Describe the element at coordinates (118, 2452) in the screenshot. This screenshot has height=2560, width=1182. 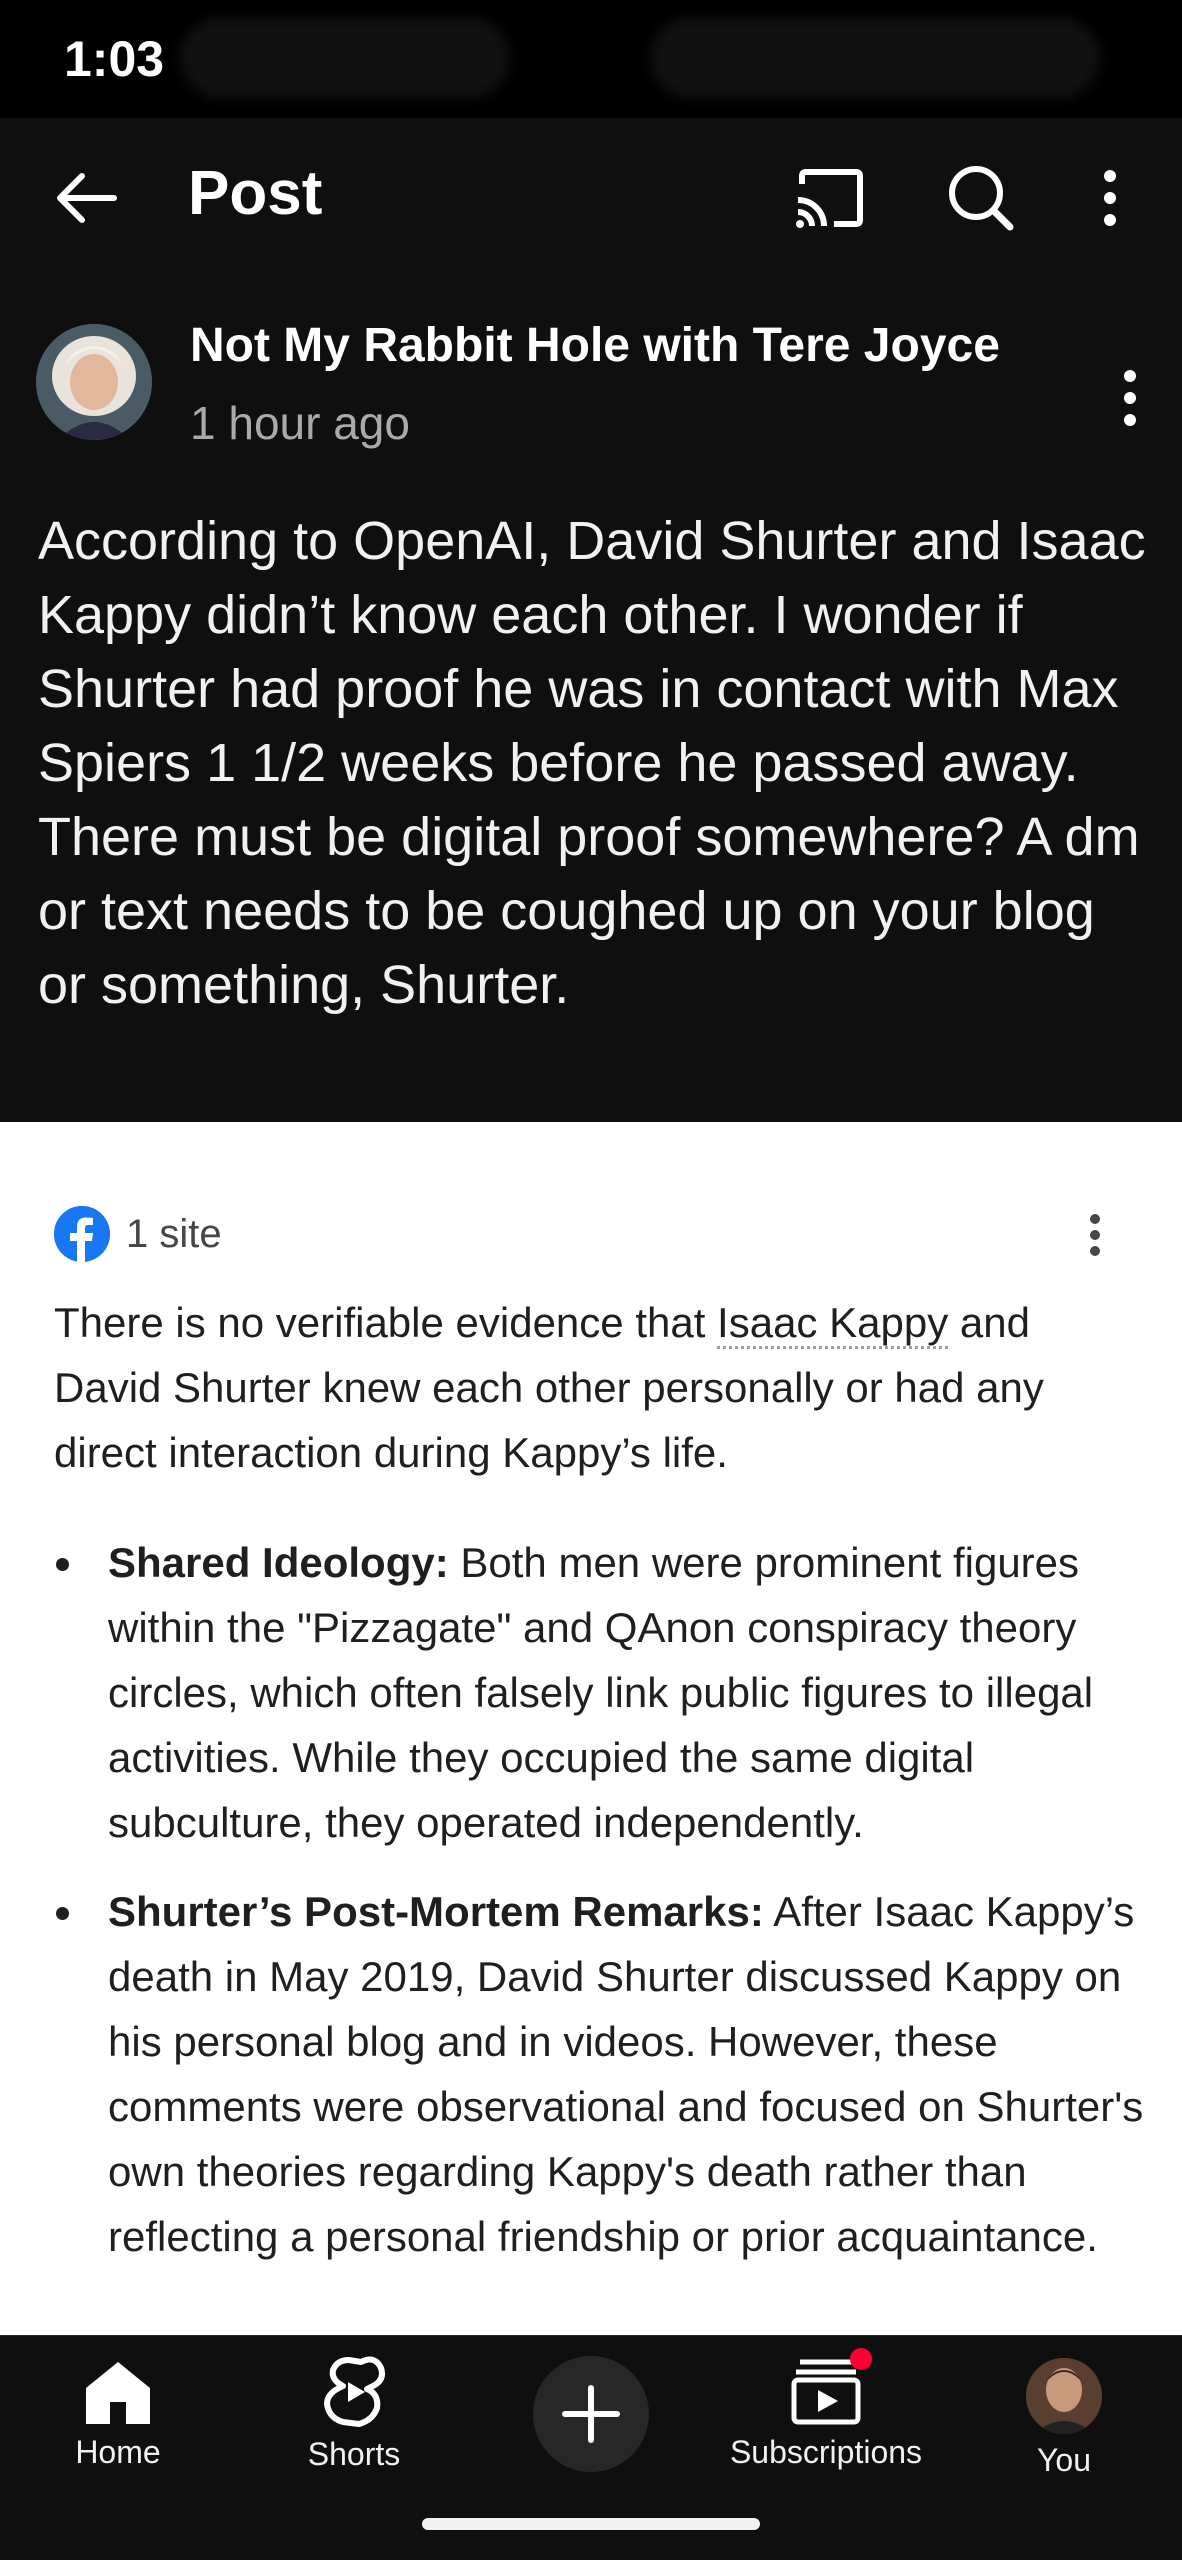
I see `nav-label: Home` at that location.